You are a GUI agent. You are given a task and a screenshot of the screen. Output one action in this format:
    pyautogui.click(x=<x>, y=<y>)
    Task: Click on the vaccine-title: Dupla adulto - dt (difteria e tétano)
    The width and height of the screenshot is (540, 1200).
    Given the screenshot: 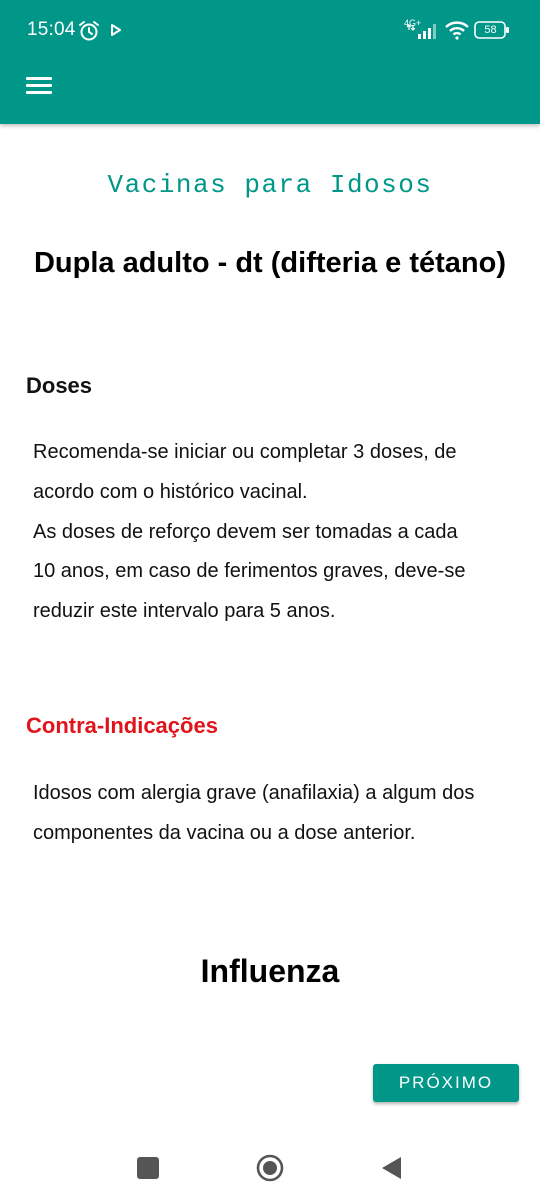 What is the action you would take?
    pyautogui.click(x=270, y=263)
    